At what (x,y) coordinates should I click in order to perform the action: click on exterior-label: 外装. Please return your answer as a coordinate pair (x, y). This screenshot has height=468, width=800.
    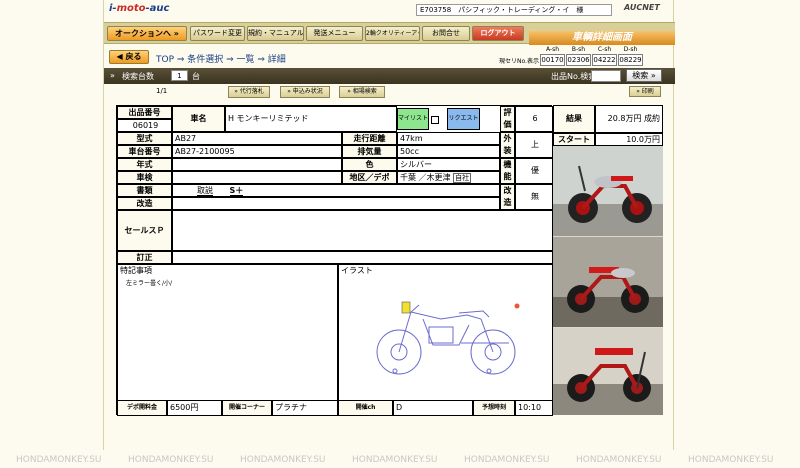
    Looking at the image, I should click on (507, 145).